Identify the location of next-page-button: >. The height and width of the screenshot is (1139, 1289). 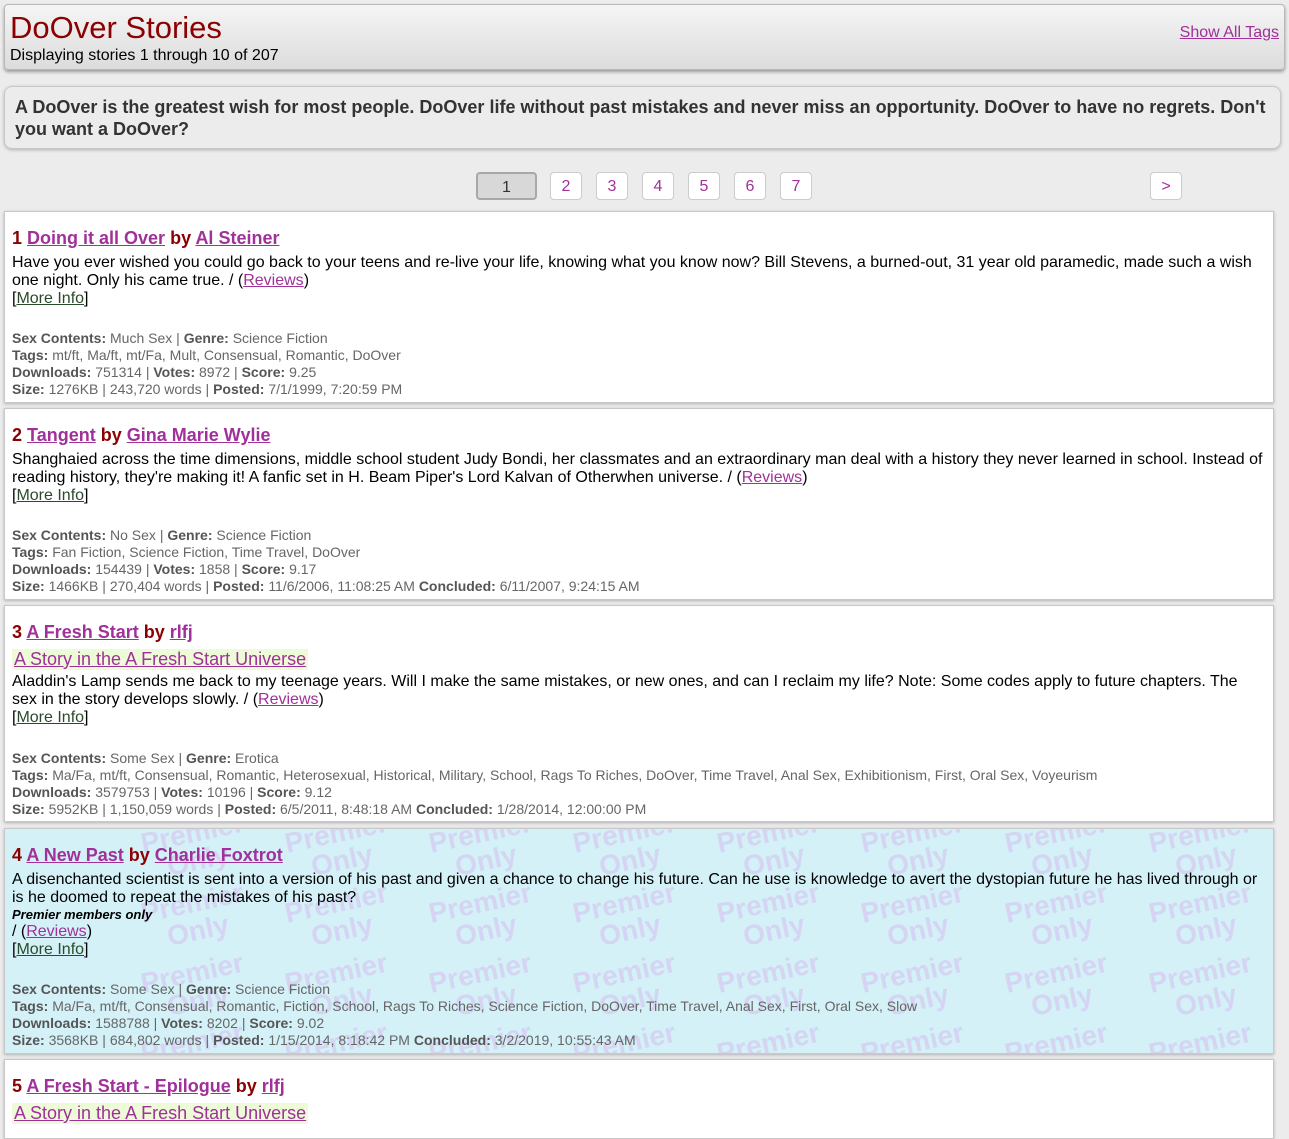
(1166, 186).